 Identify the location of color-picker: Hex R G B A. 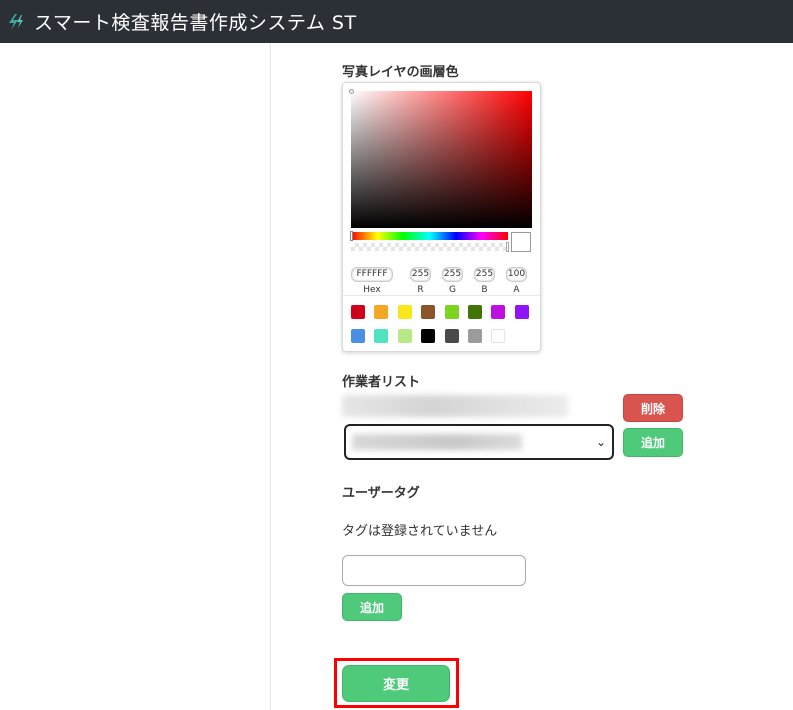
(441, 217).